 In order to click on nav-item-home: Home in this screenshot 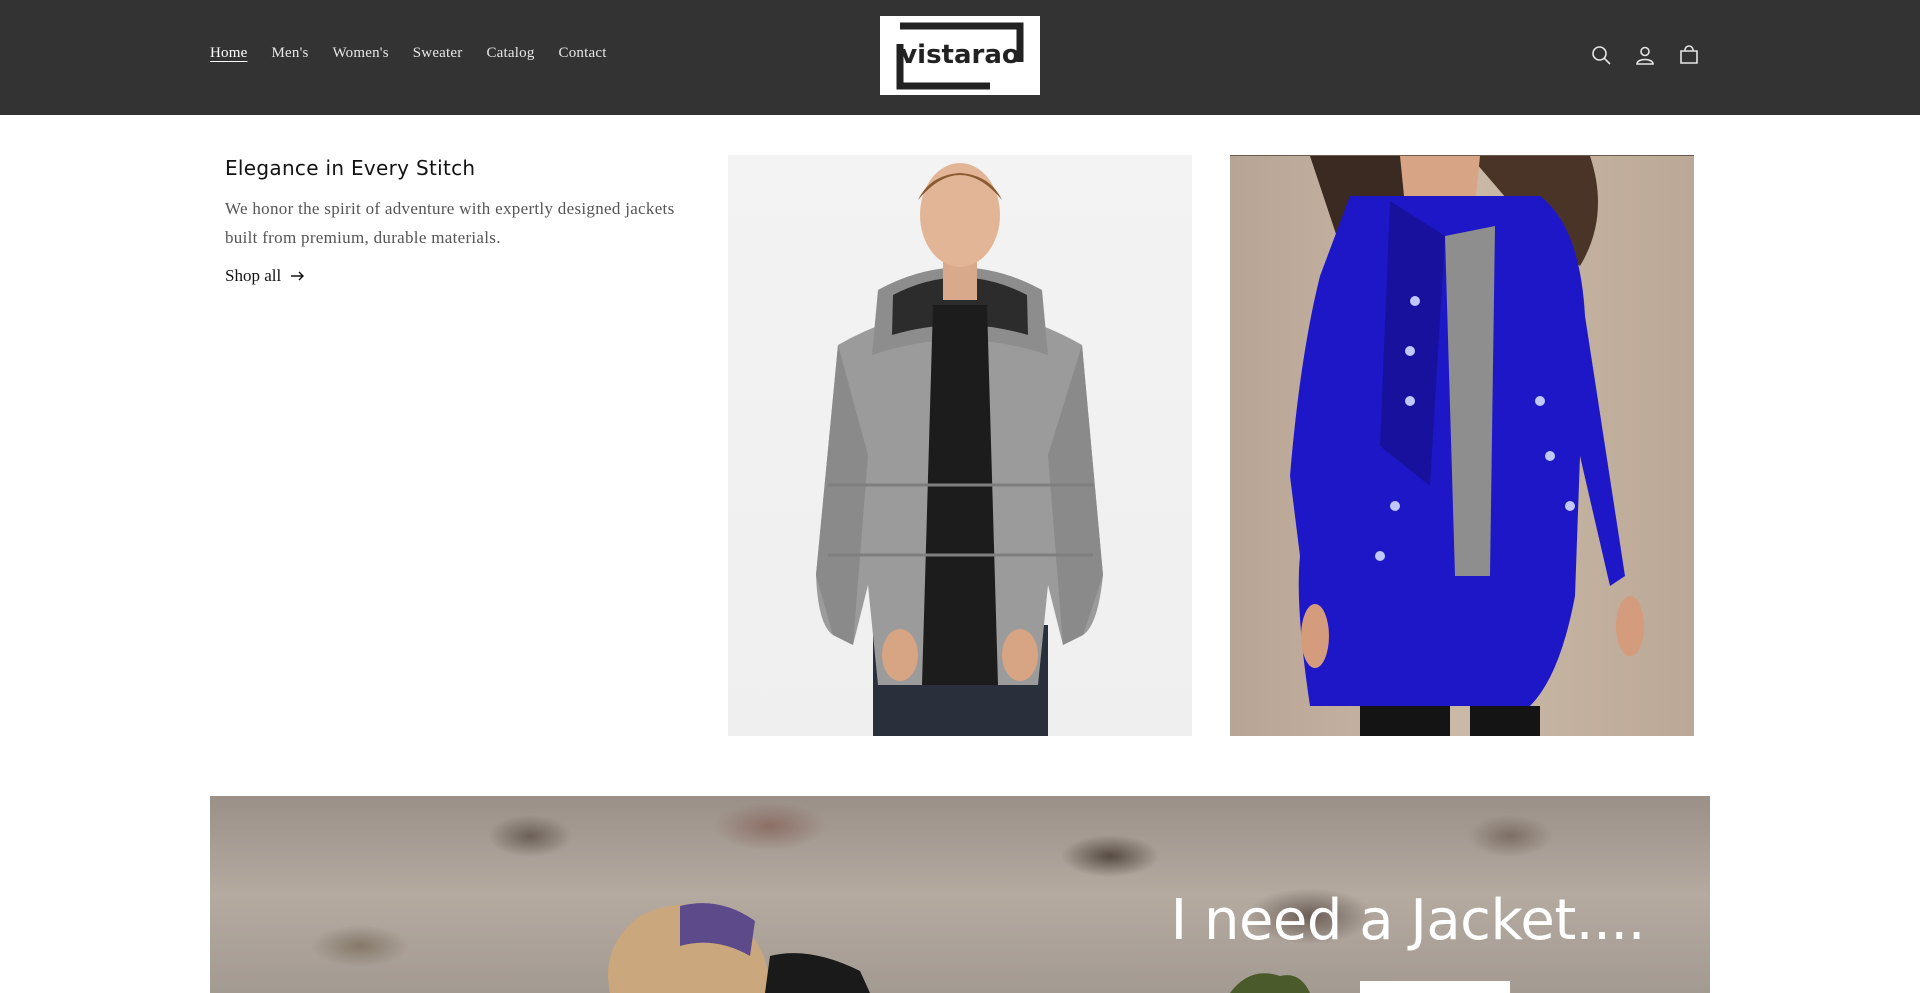, I will do `click(228, 53)`.